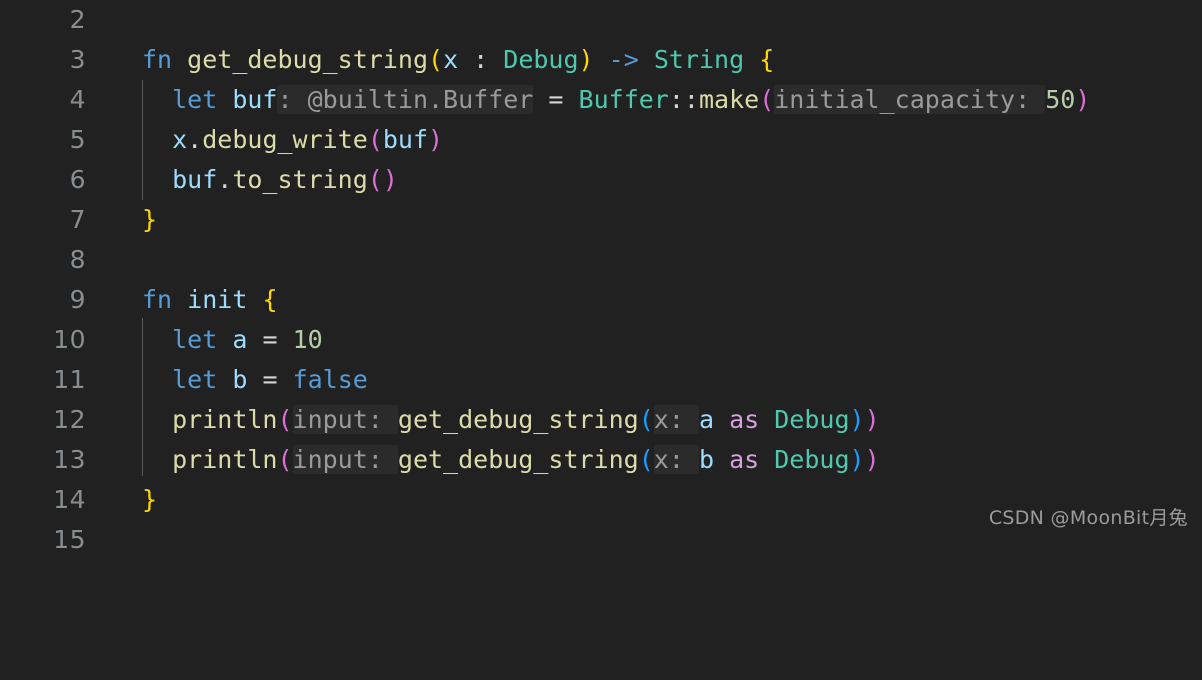 This screenshot has width=1202, height=680. What do you see at coordinates (77, 179) in the screenshot?
I see `line-number: 6` at bounding box center [77, 179].